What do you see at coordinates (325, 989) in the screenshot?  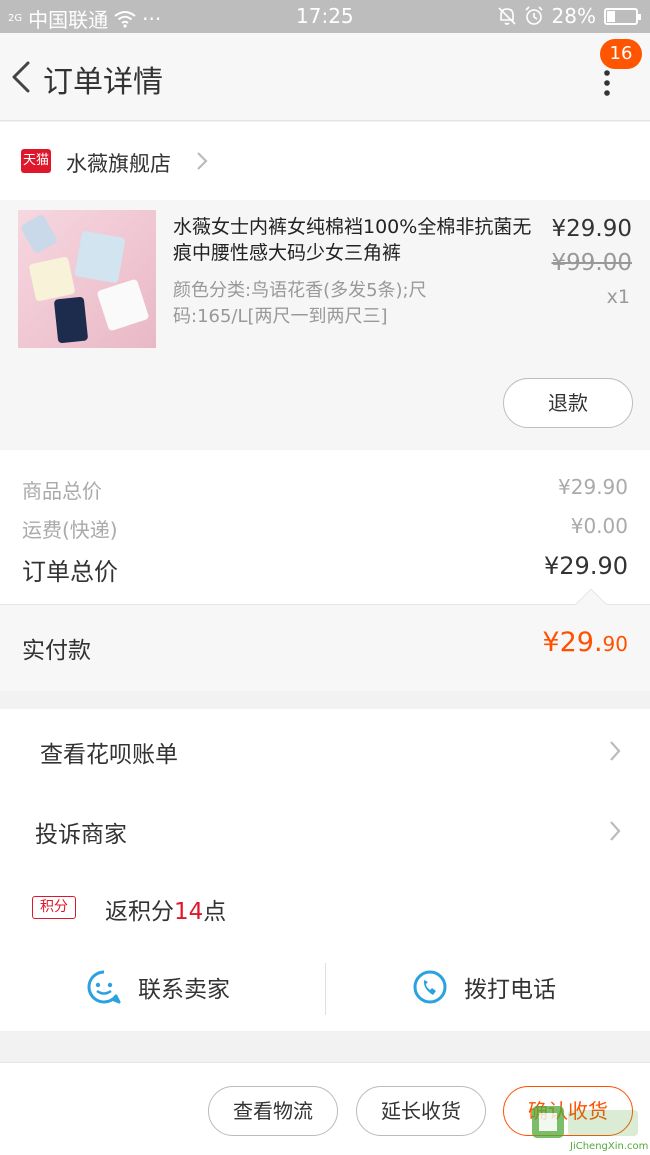 I see `divider` at bounding box center [325, 989].